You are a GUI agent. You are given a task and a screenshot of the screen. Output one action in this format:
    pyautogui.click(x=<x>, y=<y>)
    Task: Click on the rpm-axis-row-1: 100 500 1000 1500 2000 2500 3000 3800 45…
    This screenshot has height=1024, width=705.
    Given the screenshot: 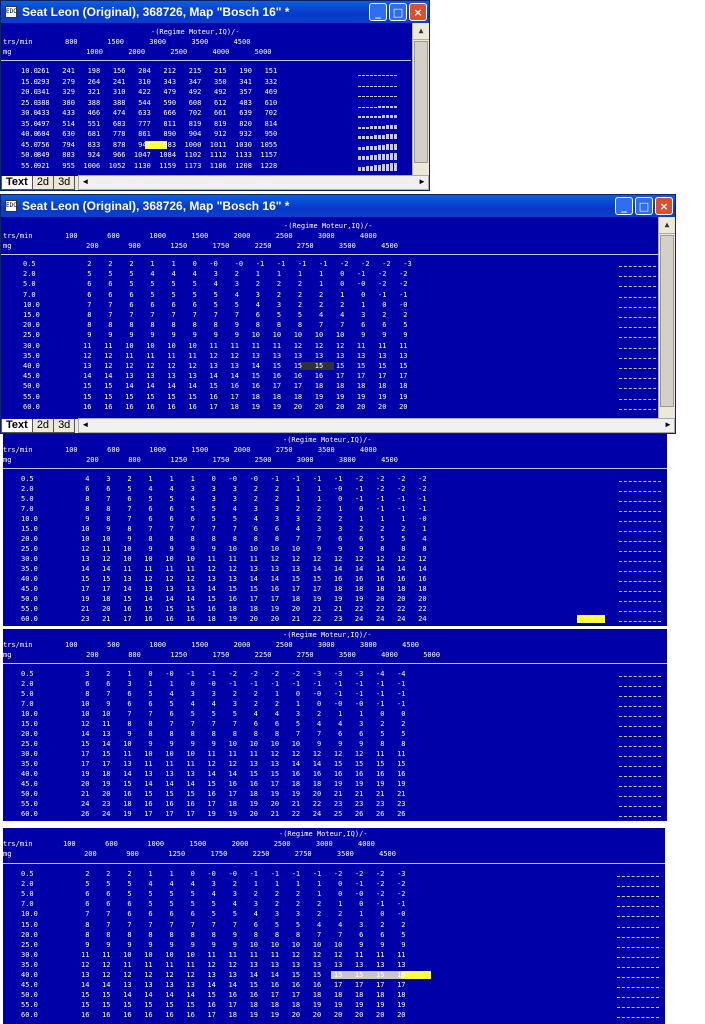 What is the action you would take?
    pyautogui.click(x=242, y=645)
    